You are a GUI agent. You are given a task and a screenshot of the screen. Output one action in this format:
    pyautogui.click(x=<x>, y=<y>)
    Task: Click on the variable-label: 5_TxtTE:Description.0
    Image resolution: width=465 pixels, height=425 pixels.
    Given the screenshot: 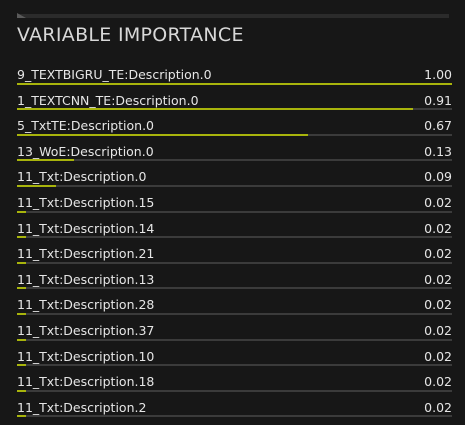 What is the action you would take?
    pyautogui.click(x=85, y=126)
    